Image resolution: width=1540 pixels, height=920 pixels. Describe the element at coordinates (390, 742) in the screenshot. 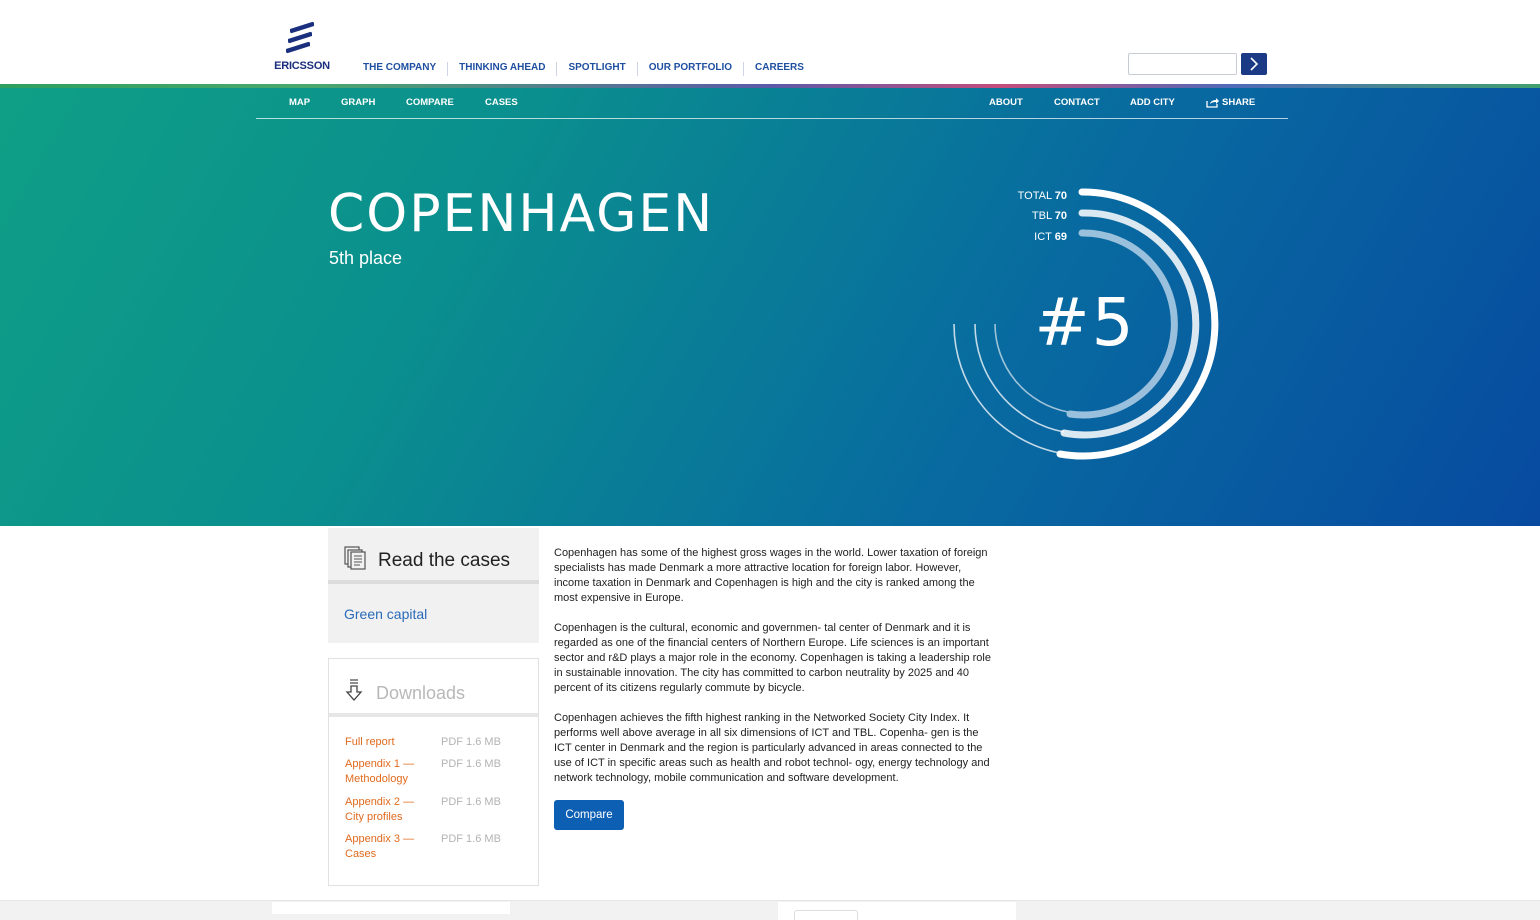

I see `download-link: Full report` at that location.